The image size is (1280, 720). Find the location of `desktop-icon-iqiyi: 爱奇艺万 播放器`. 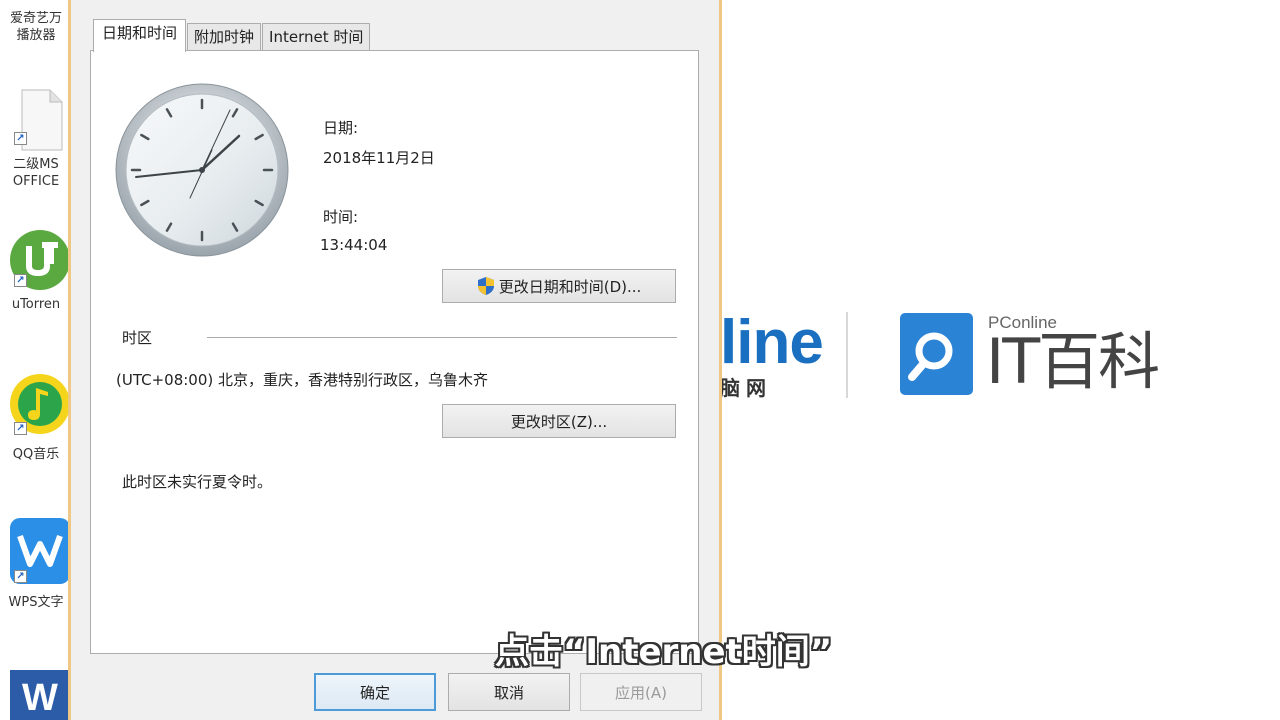

desktop-icon-iqiyi: 爱奇艺万 播放器 is located at coordinates (36, 22).